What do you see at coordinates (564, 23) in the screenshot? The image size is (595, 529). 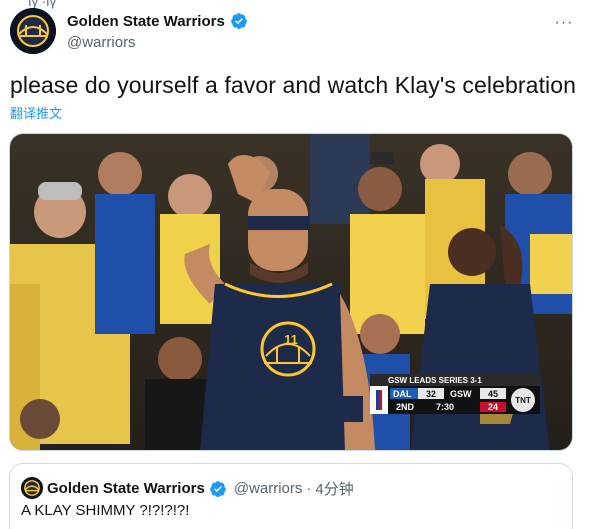 I see `more-icon: ···` at bounding box center [564, 23].